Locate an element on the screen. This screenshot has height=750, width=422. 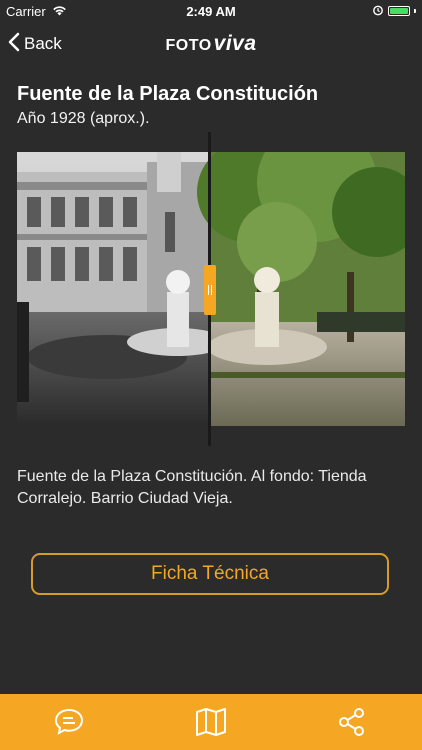
nav-bar: Back FOTOviva is located at coordinates (211, 44).